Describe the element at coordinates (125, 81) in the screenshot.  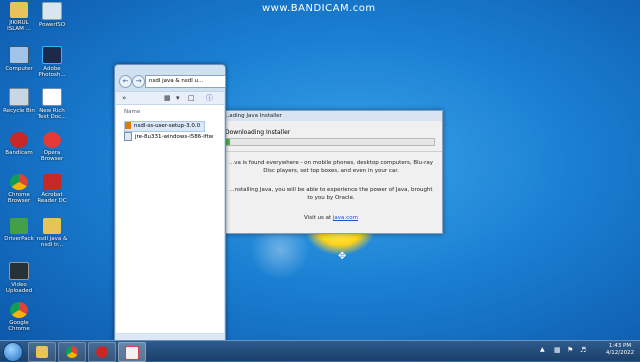
I see `back-button: ←` at that location.